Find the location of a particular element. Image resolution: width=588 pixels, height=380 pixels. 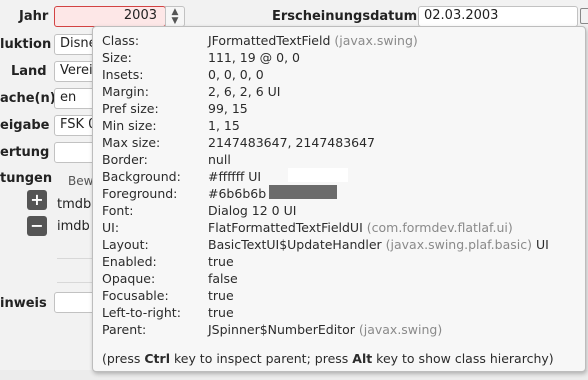

inspector-value: JFormattedTextField (javax.swing) is located at coordinates (313, 40).